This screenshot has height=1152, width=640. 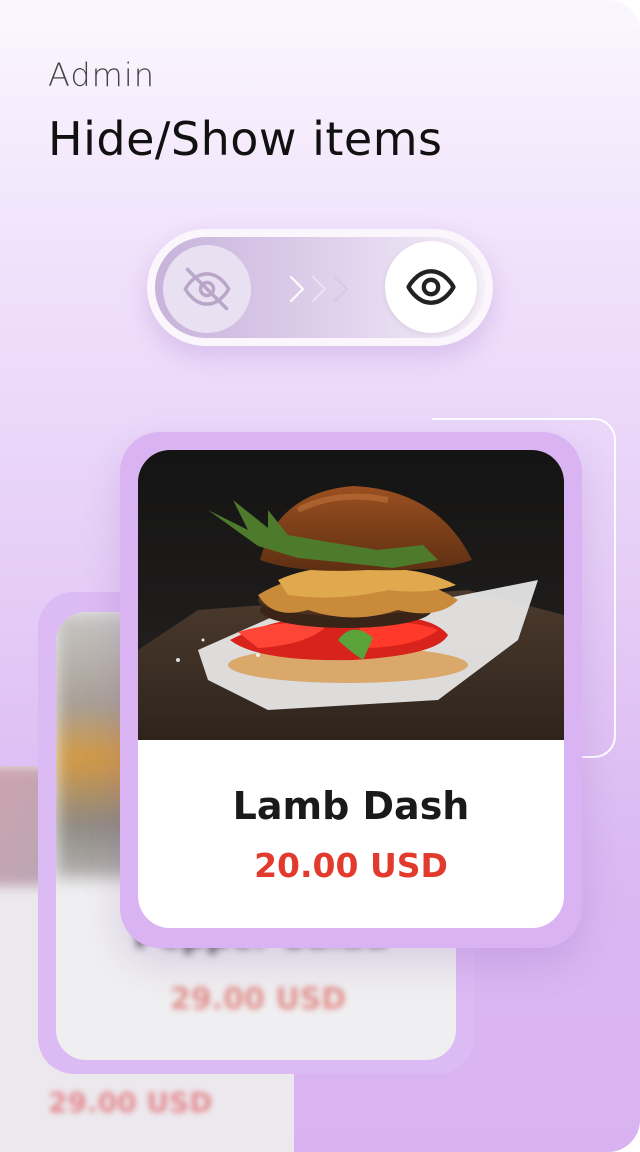 What do you see at coordinates (351, 865) in the screenshot?
I see `item-price: 20.00 USD` at bounding box center [351, 865].